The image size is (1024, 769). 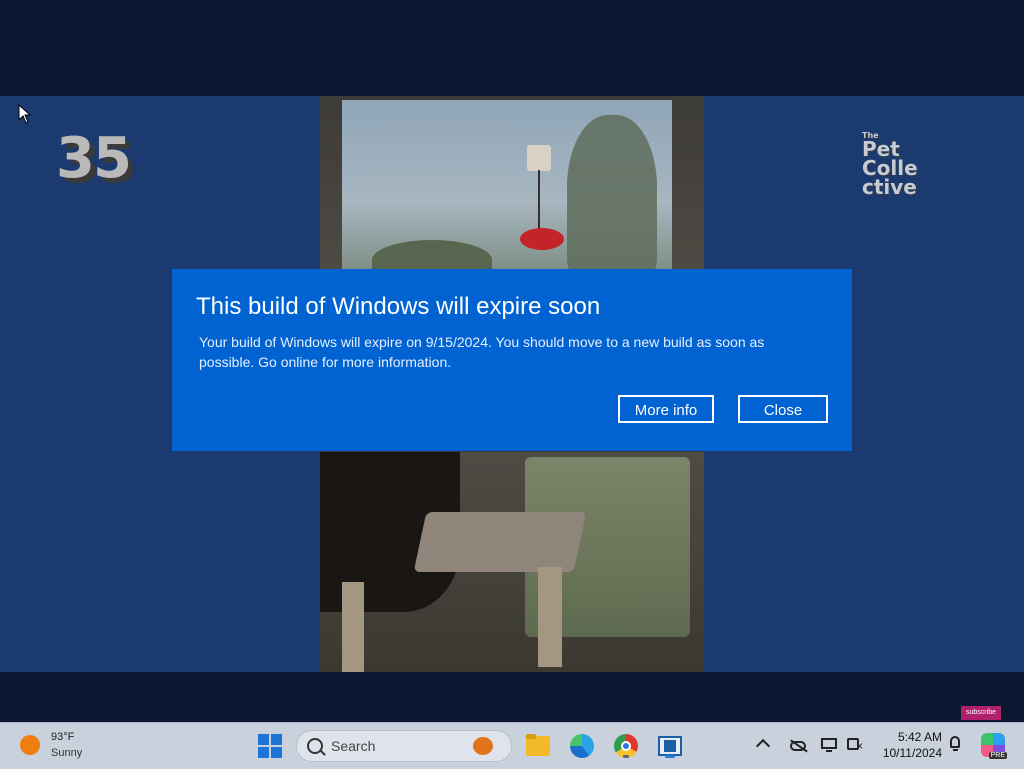 What do you see at coordinates (612, 195) in the screenshot?
I see `tree-shape` at bounding box center [612, 195].